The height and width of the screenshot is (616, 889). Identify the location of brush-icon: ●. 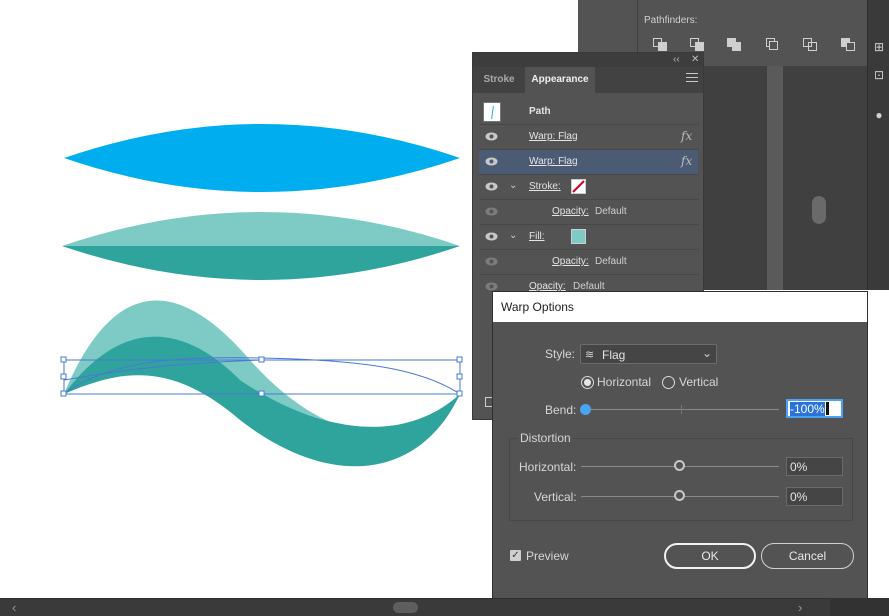
(879, 115).